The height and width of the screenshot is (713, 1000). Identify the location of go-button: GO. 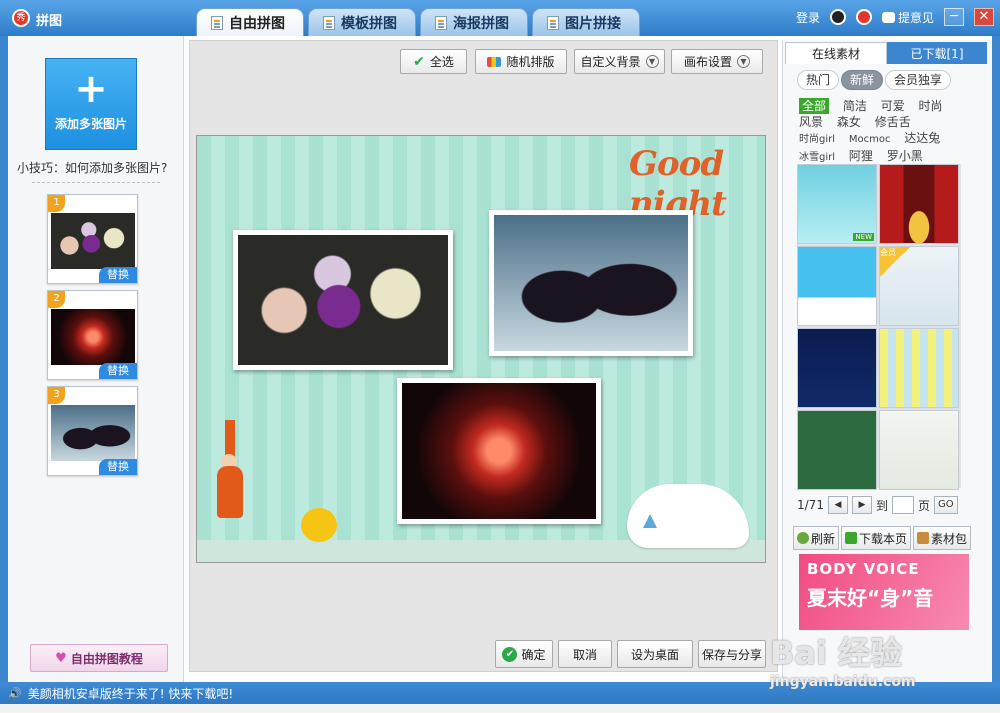
(945, 505).